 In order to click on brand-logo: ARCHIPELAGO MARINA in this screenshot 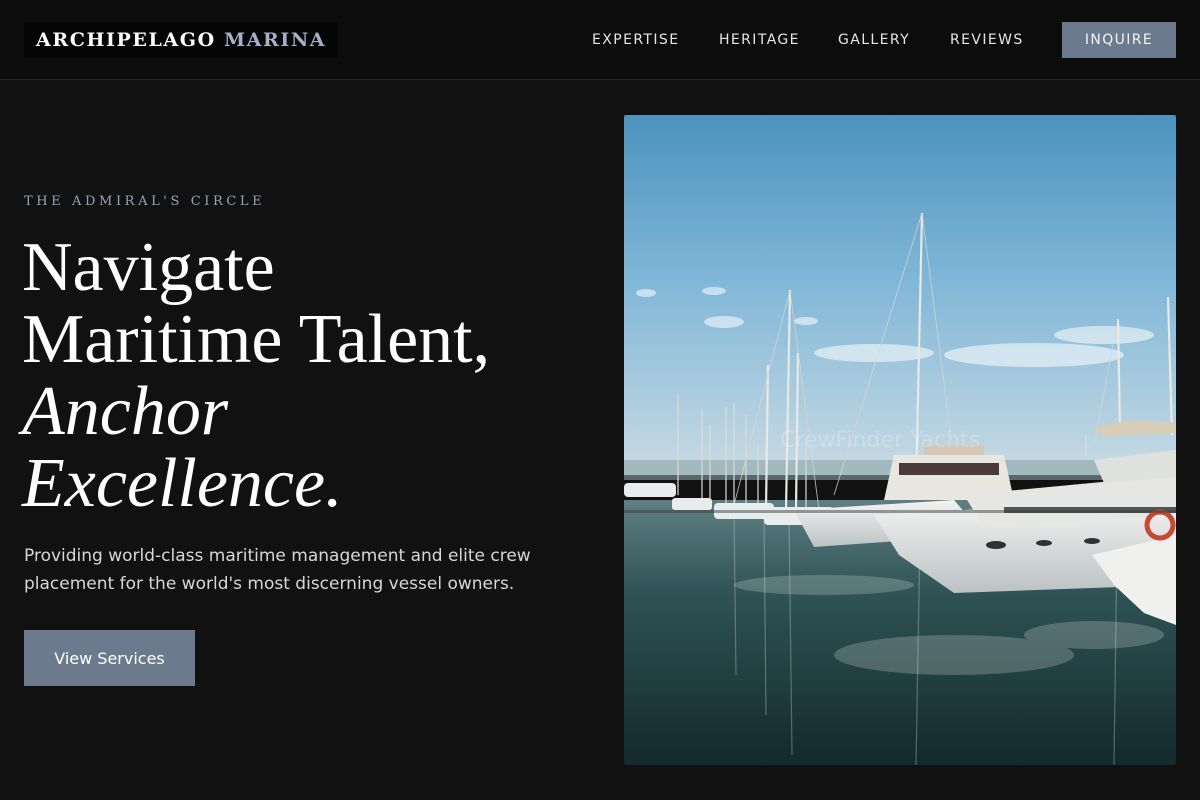, I will do `click(181, 40)`.